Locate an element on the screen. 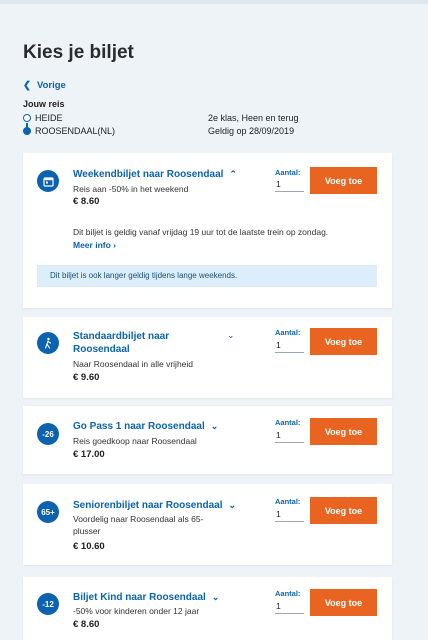 The height and width of the screenshot is (640, 428). ticket-description-line1: Voordelig naar Roosendaal als 65- is located at coordinates (138, 519).